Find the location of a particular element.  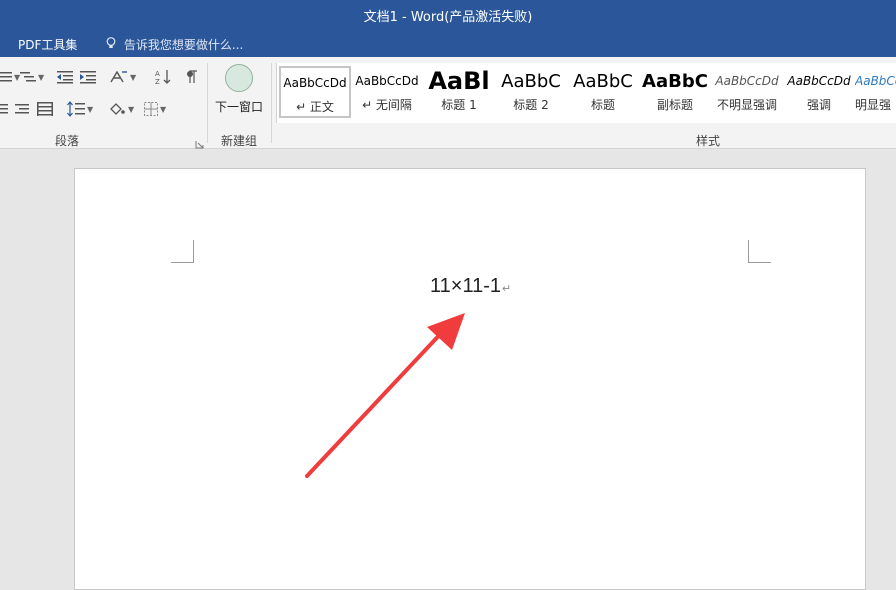

style-no-spacing: AaBbCcDd ↵ 无间隔 is located at coordinates (387, 92).